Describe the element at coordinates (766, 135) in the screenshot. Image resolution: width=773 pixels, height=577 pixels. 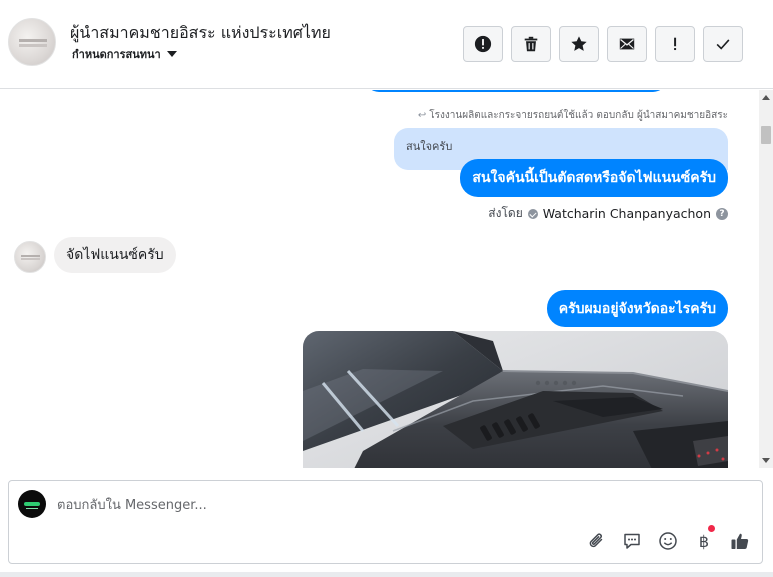
I see `scrollbar-thumb` at that location.